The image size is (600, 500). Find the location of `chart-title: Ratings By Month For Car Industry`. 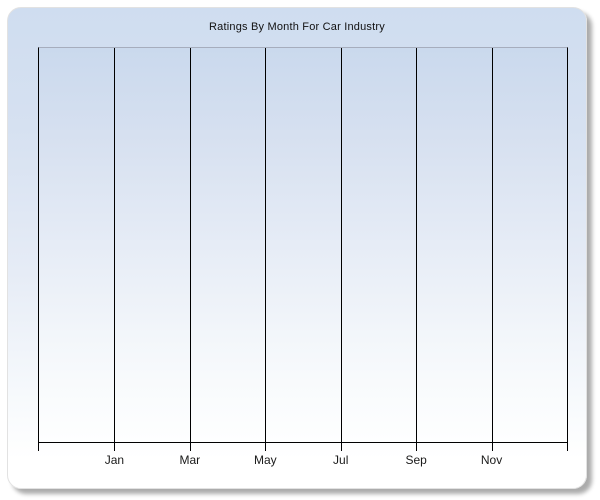

chart-title: Ratings By Month For Car Industry is located at coordinates (297, 27).